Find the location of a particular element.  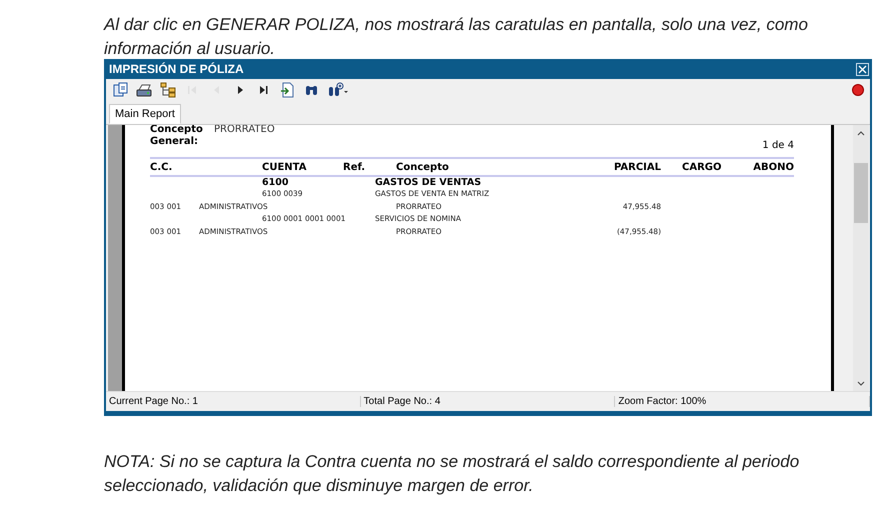

scrollbar-thumb is located at coordinates (861, 193).